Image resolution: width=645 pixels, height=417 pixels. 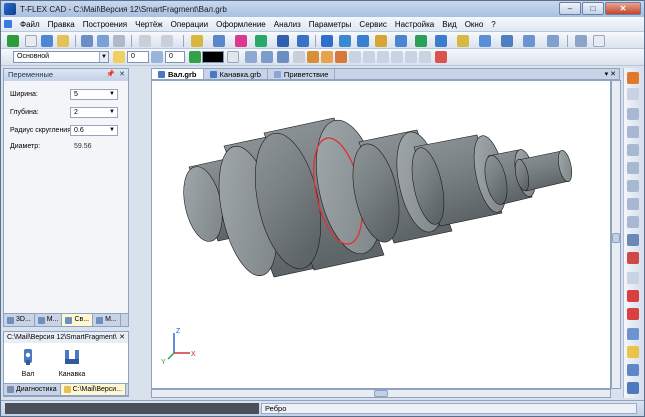 I want to click on color-icon, so click(x=195, y=57).